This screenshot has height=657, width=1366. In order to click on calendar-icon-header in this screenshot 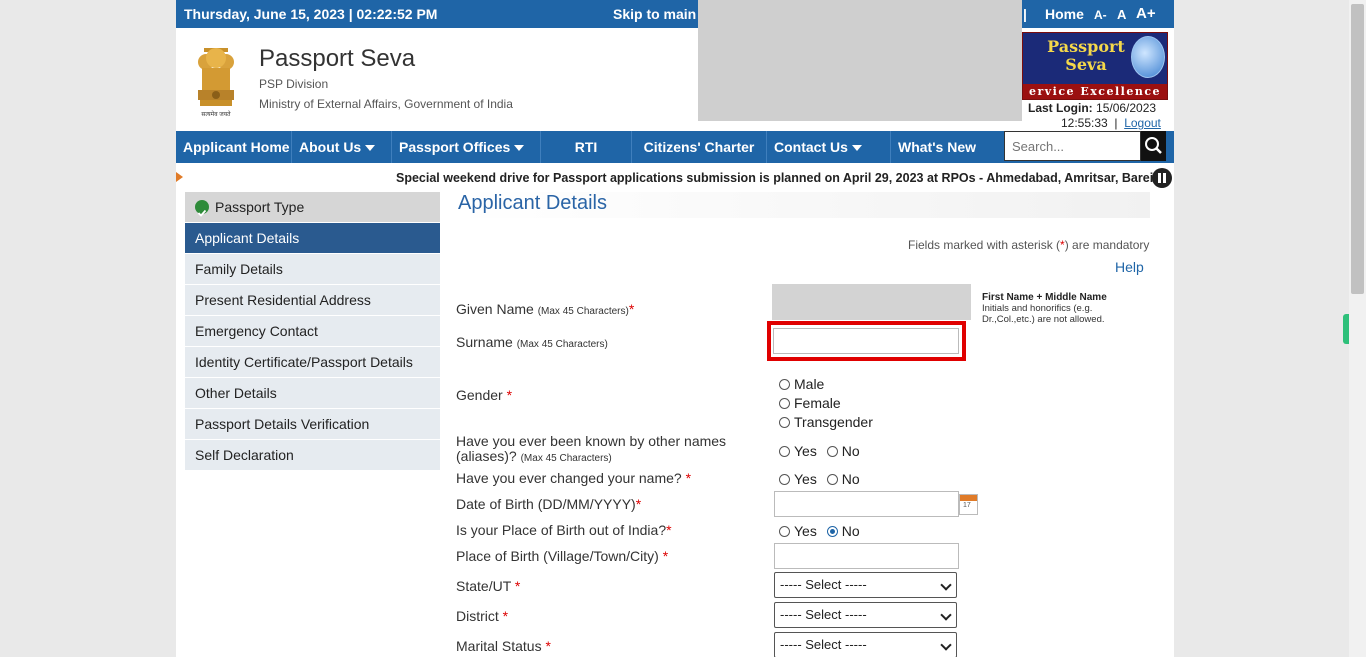, I will do `click(968, 498)`.